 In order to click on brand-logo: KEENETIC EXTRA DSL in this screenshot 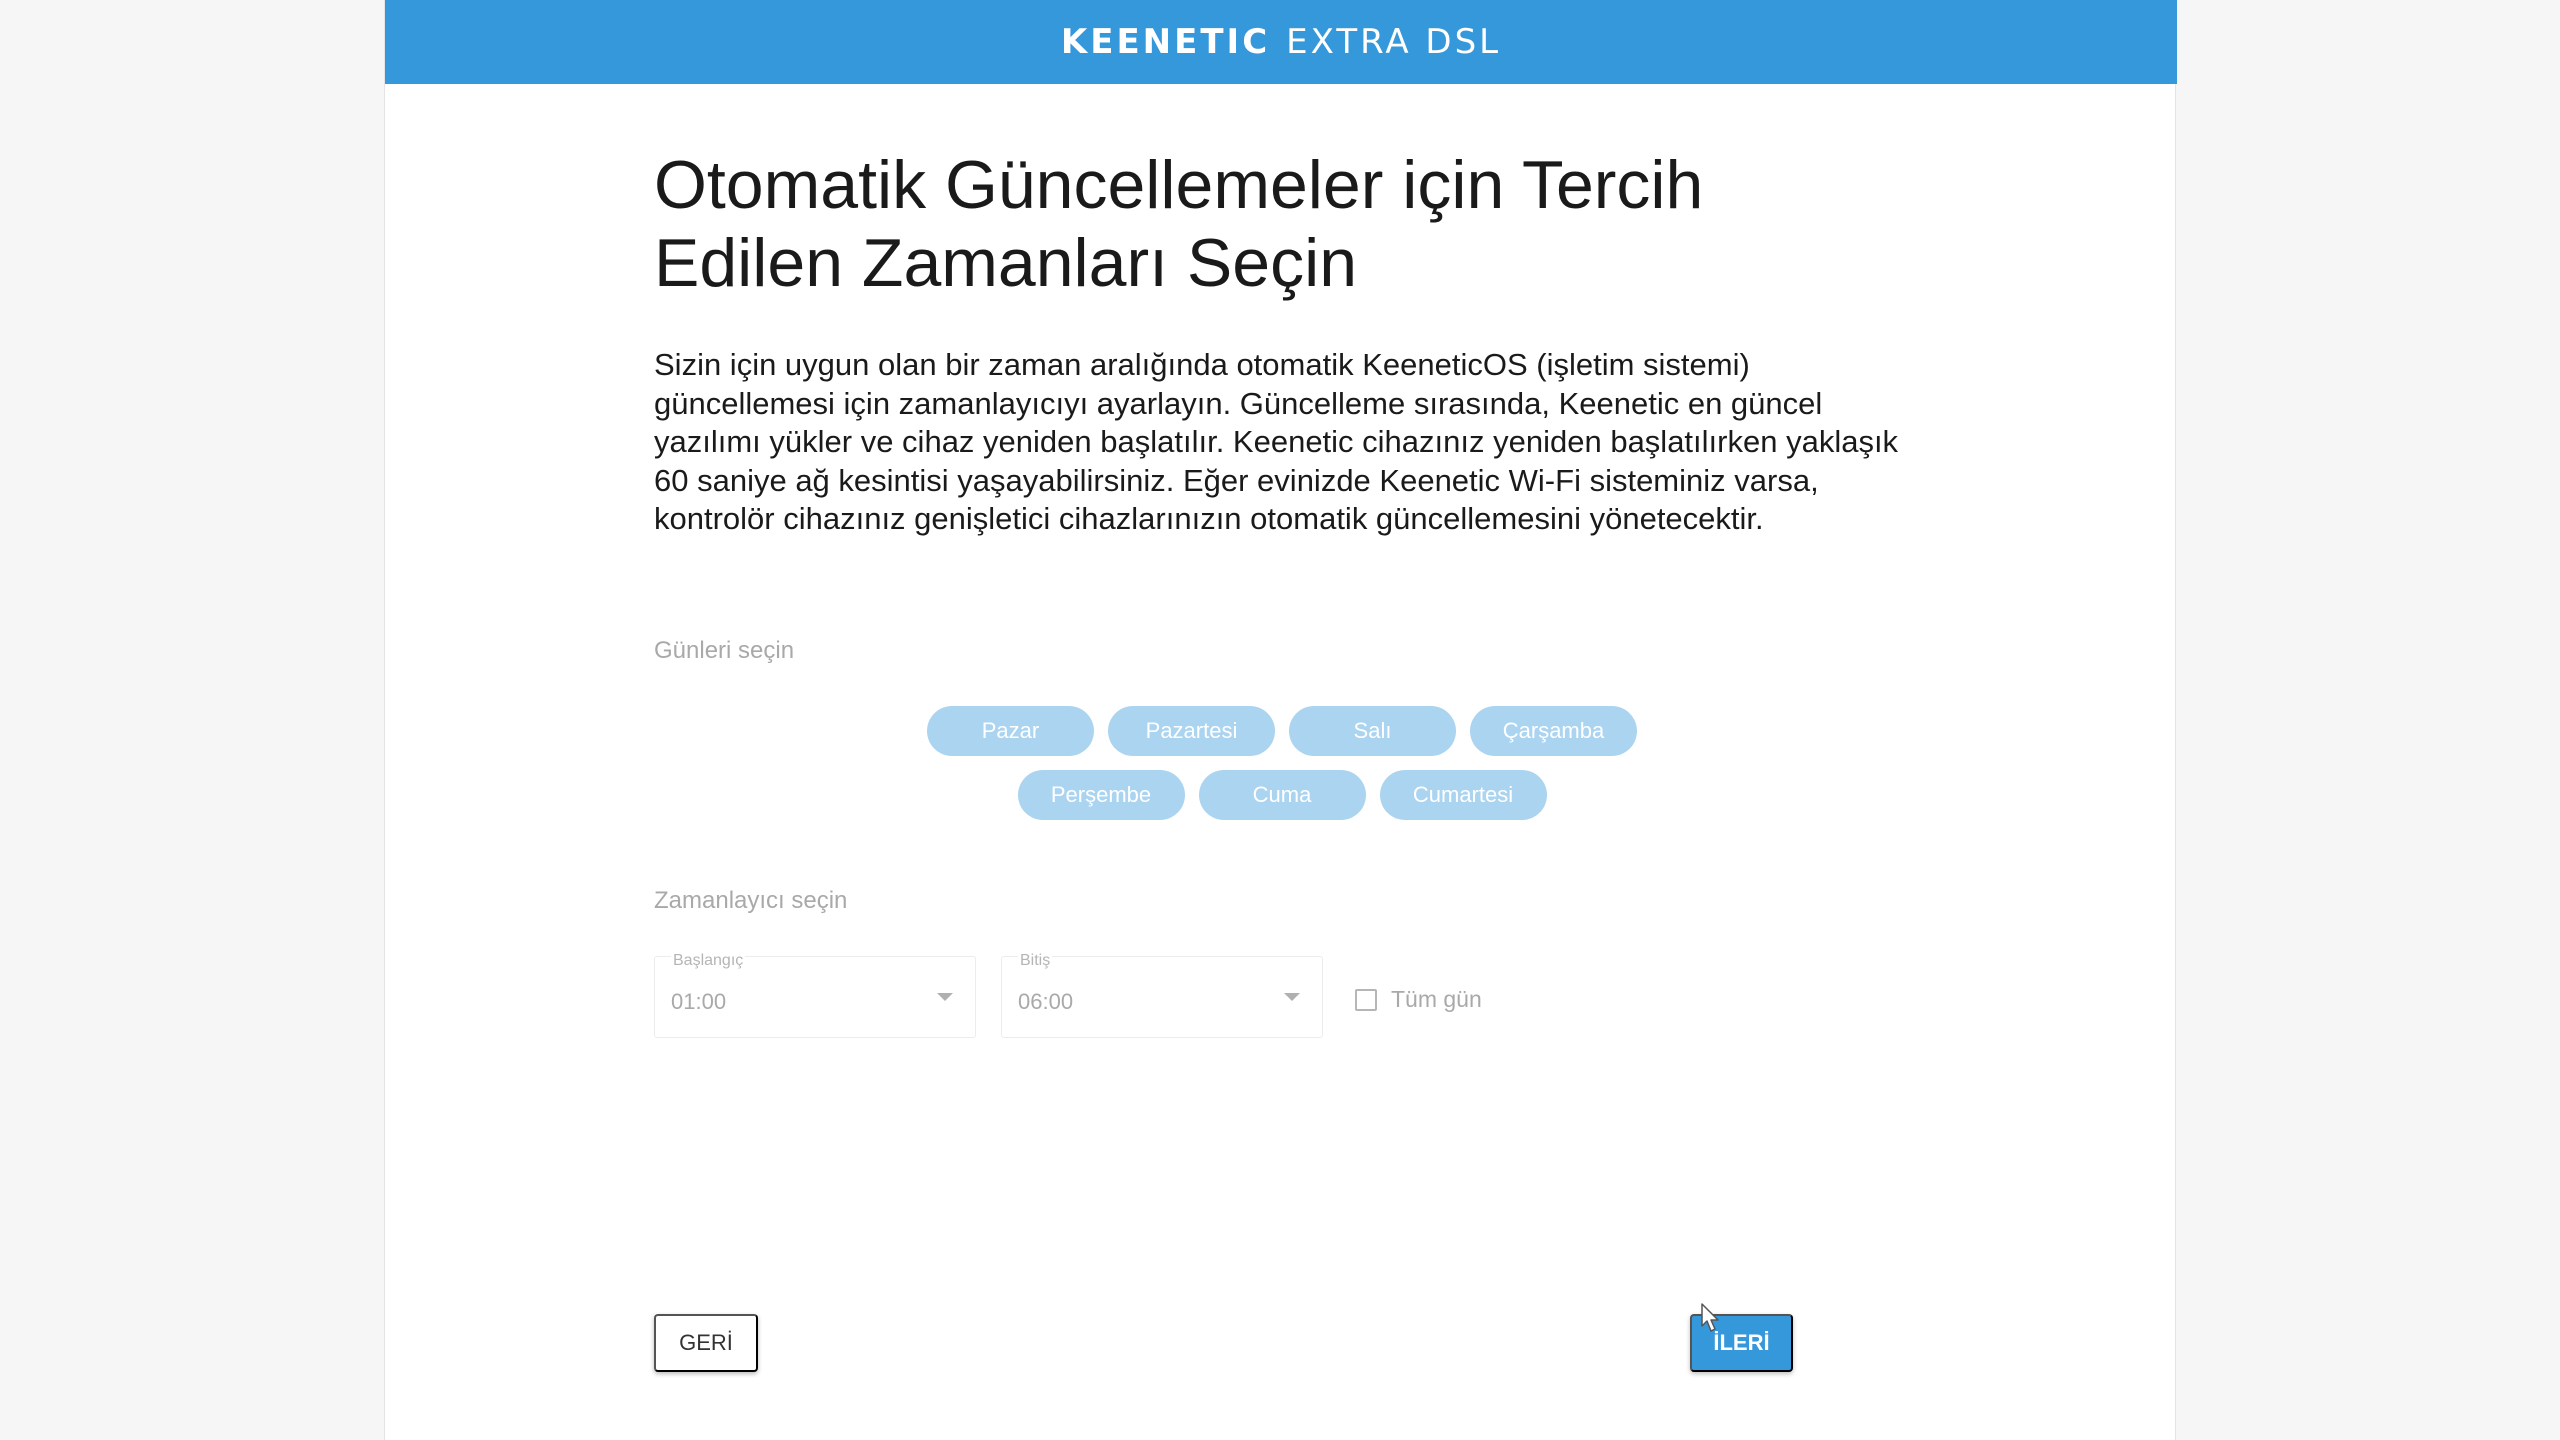, I will do `click(1281, 42)`.